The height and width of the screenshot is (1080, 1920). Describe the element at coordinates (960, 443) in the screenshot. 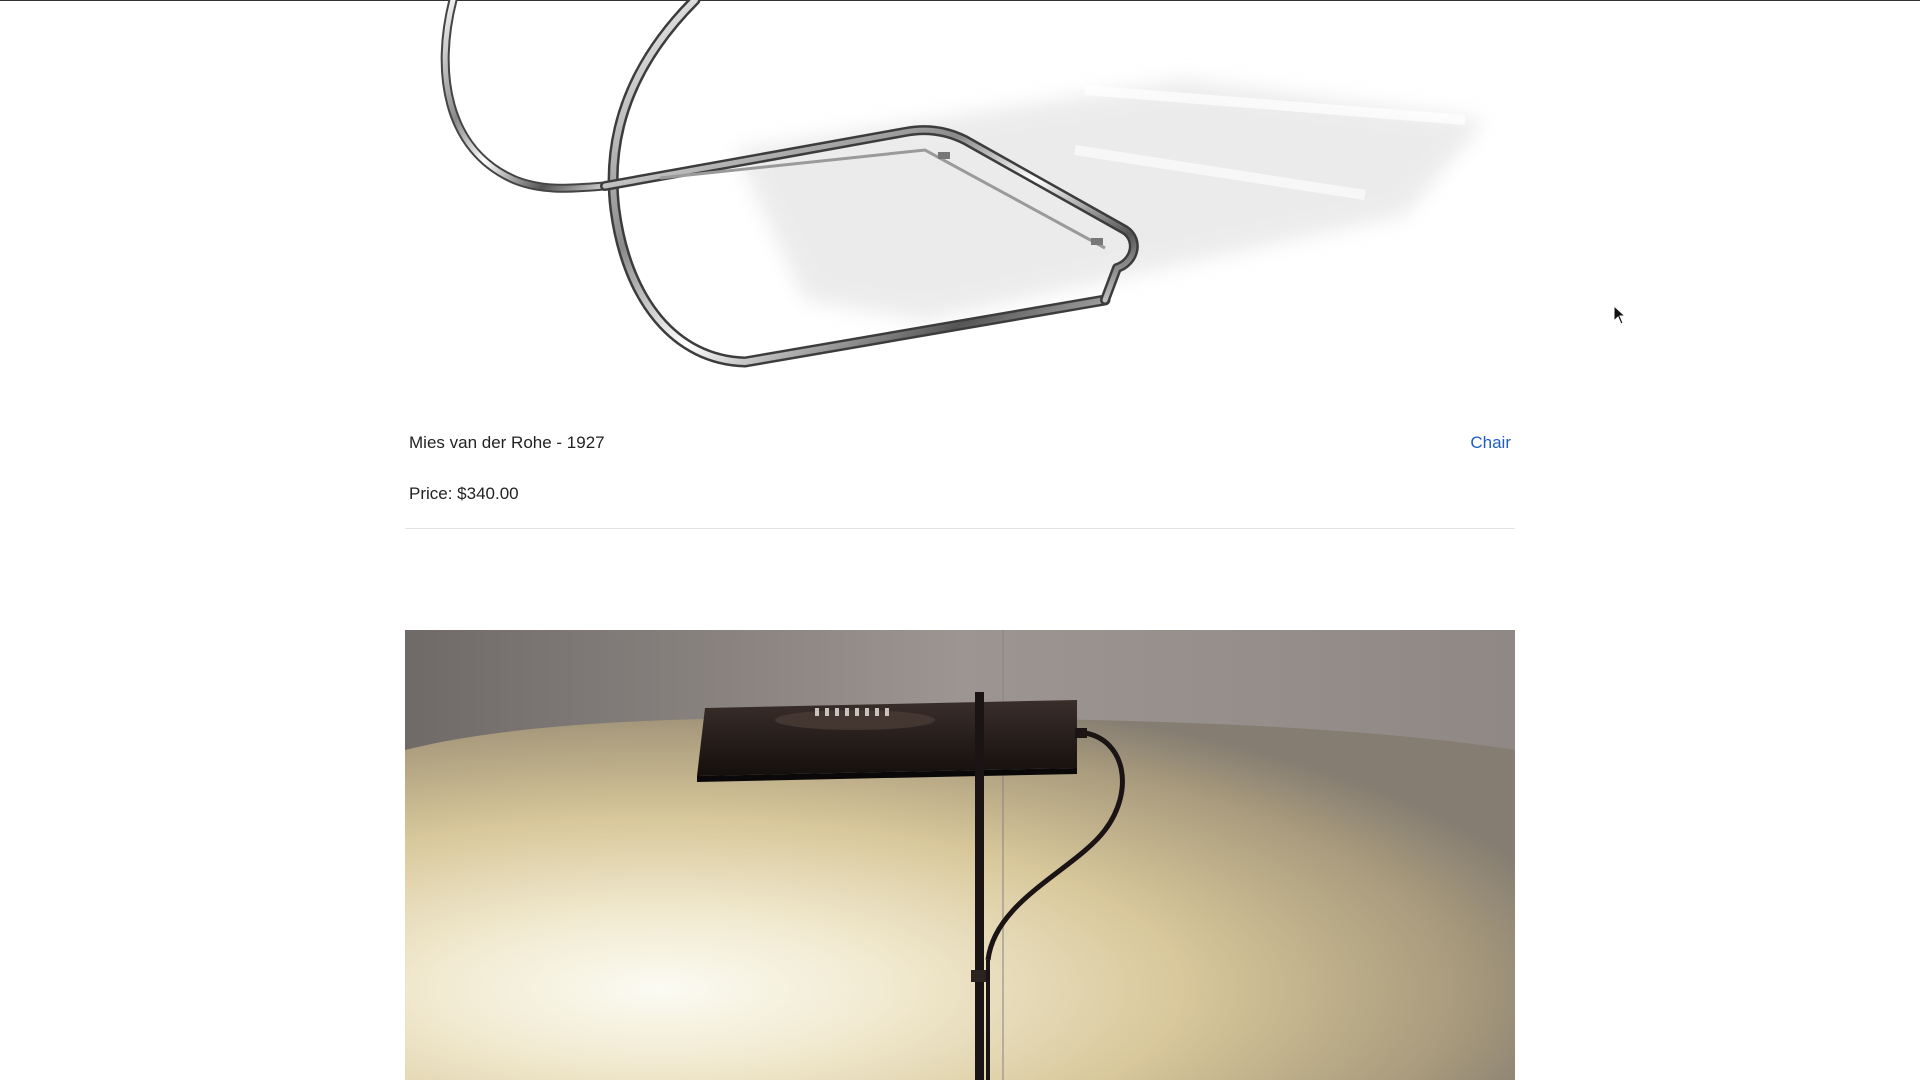

I see `product-meta-row: Mies van der Rohe - 1927 Chair` at that location.